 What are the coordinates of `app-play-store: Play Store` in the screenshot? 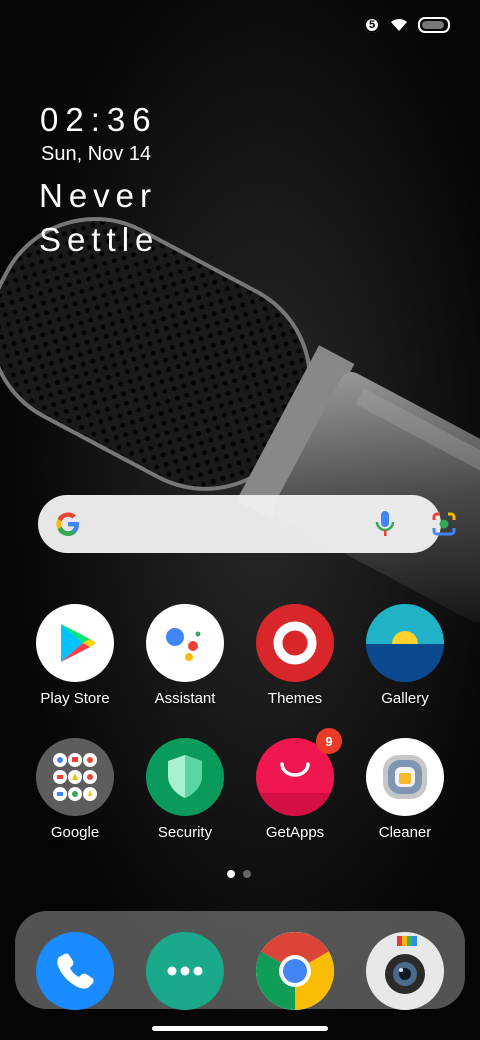 It's located at (75, 655).